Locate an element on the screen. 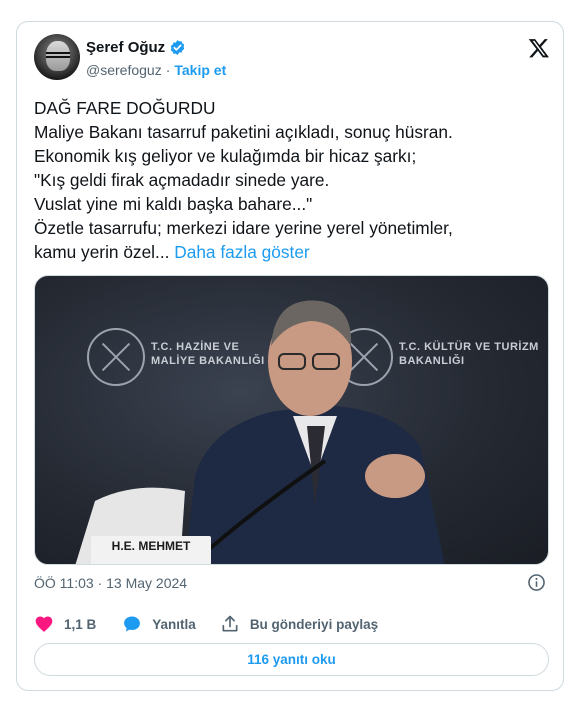  x-logo-icon is located at coordinates (539, 48).